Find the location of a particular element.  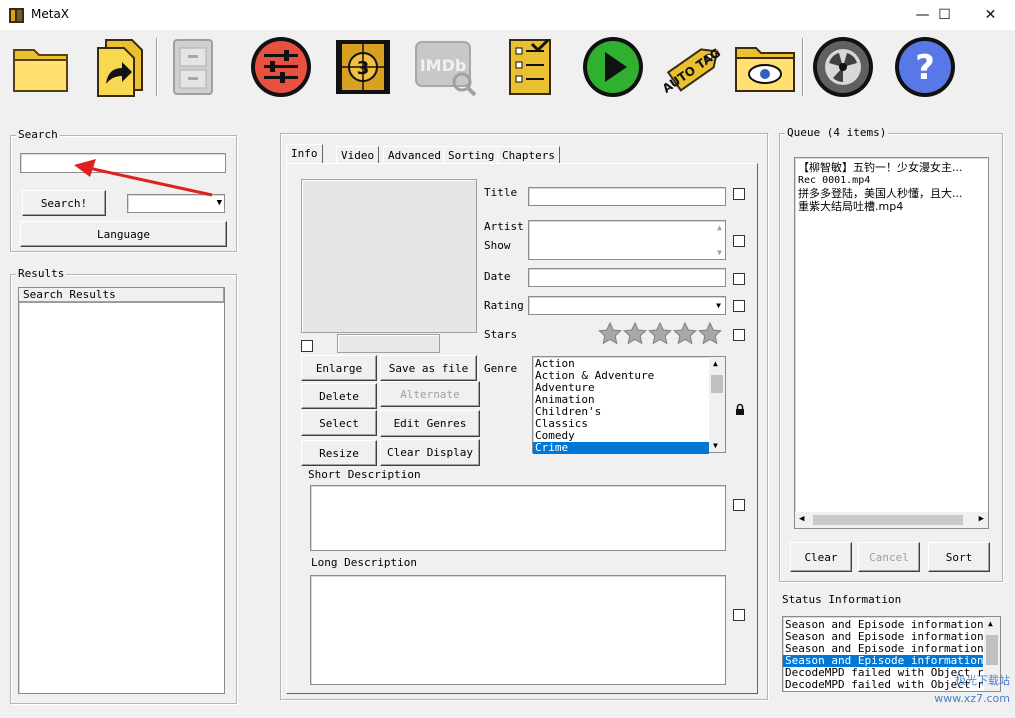

long-description-label: Long Description is located at coordinates (364, 562).